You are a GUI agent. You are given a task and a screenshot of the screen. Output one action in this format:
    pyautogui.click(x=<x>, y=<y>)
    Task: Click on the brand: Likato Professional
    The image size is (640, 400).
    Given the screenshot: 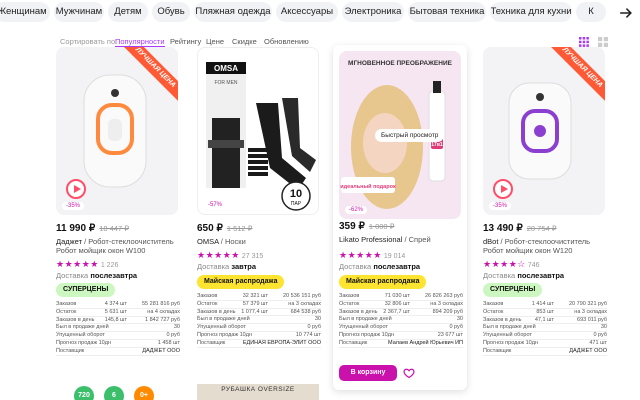 What is the action you would take?
    pyautogui.click(x=371, y=239)
    